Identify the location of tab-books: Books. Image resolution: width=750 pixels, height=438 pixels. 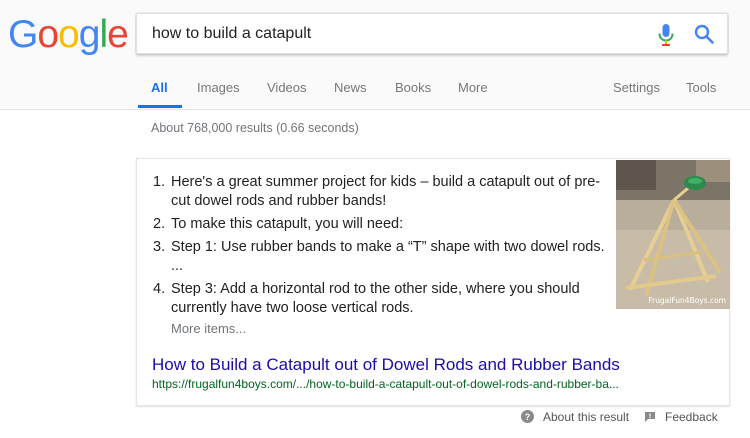
(413, 93).